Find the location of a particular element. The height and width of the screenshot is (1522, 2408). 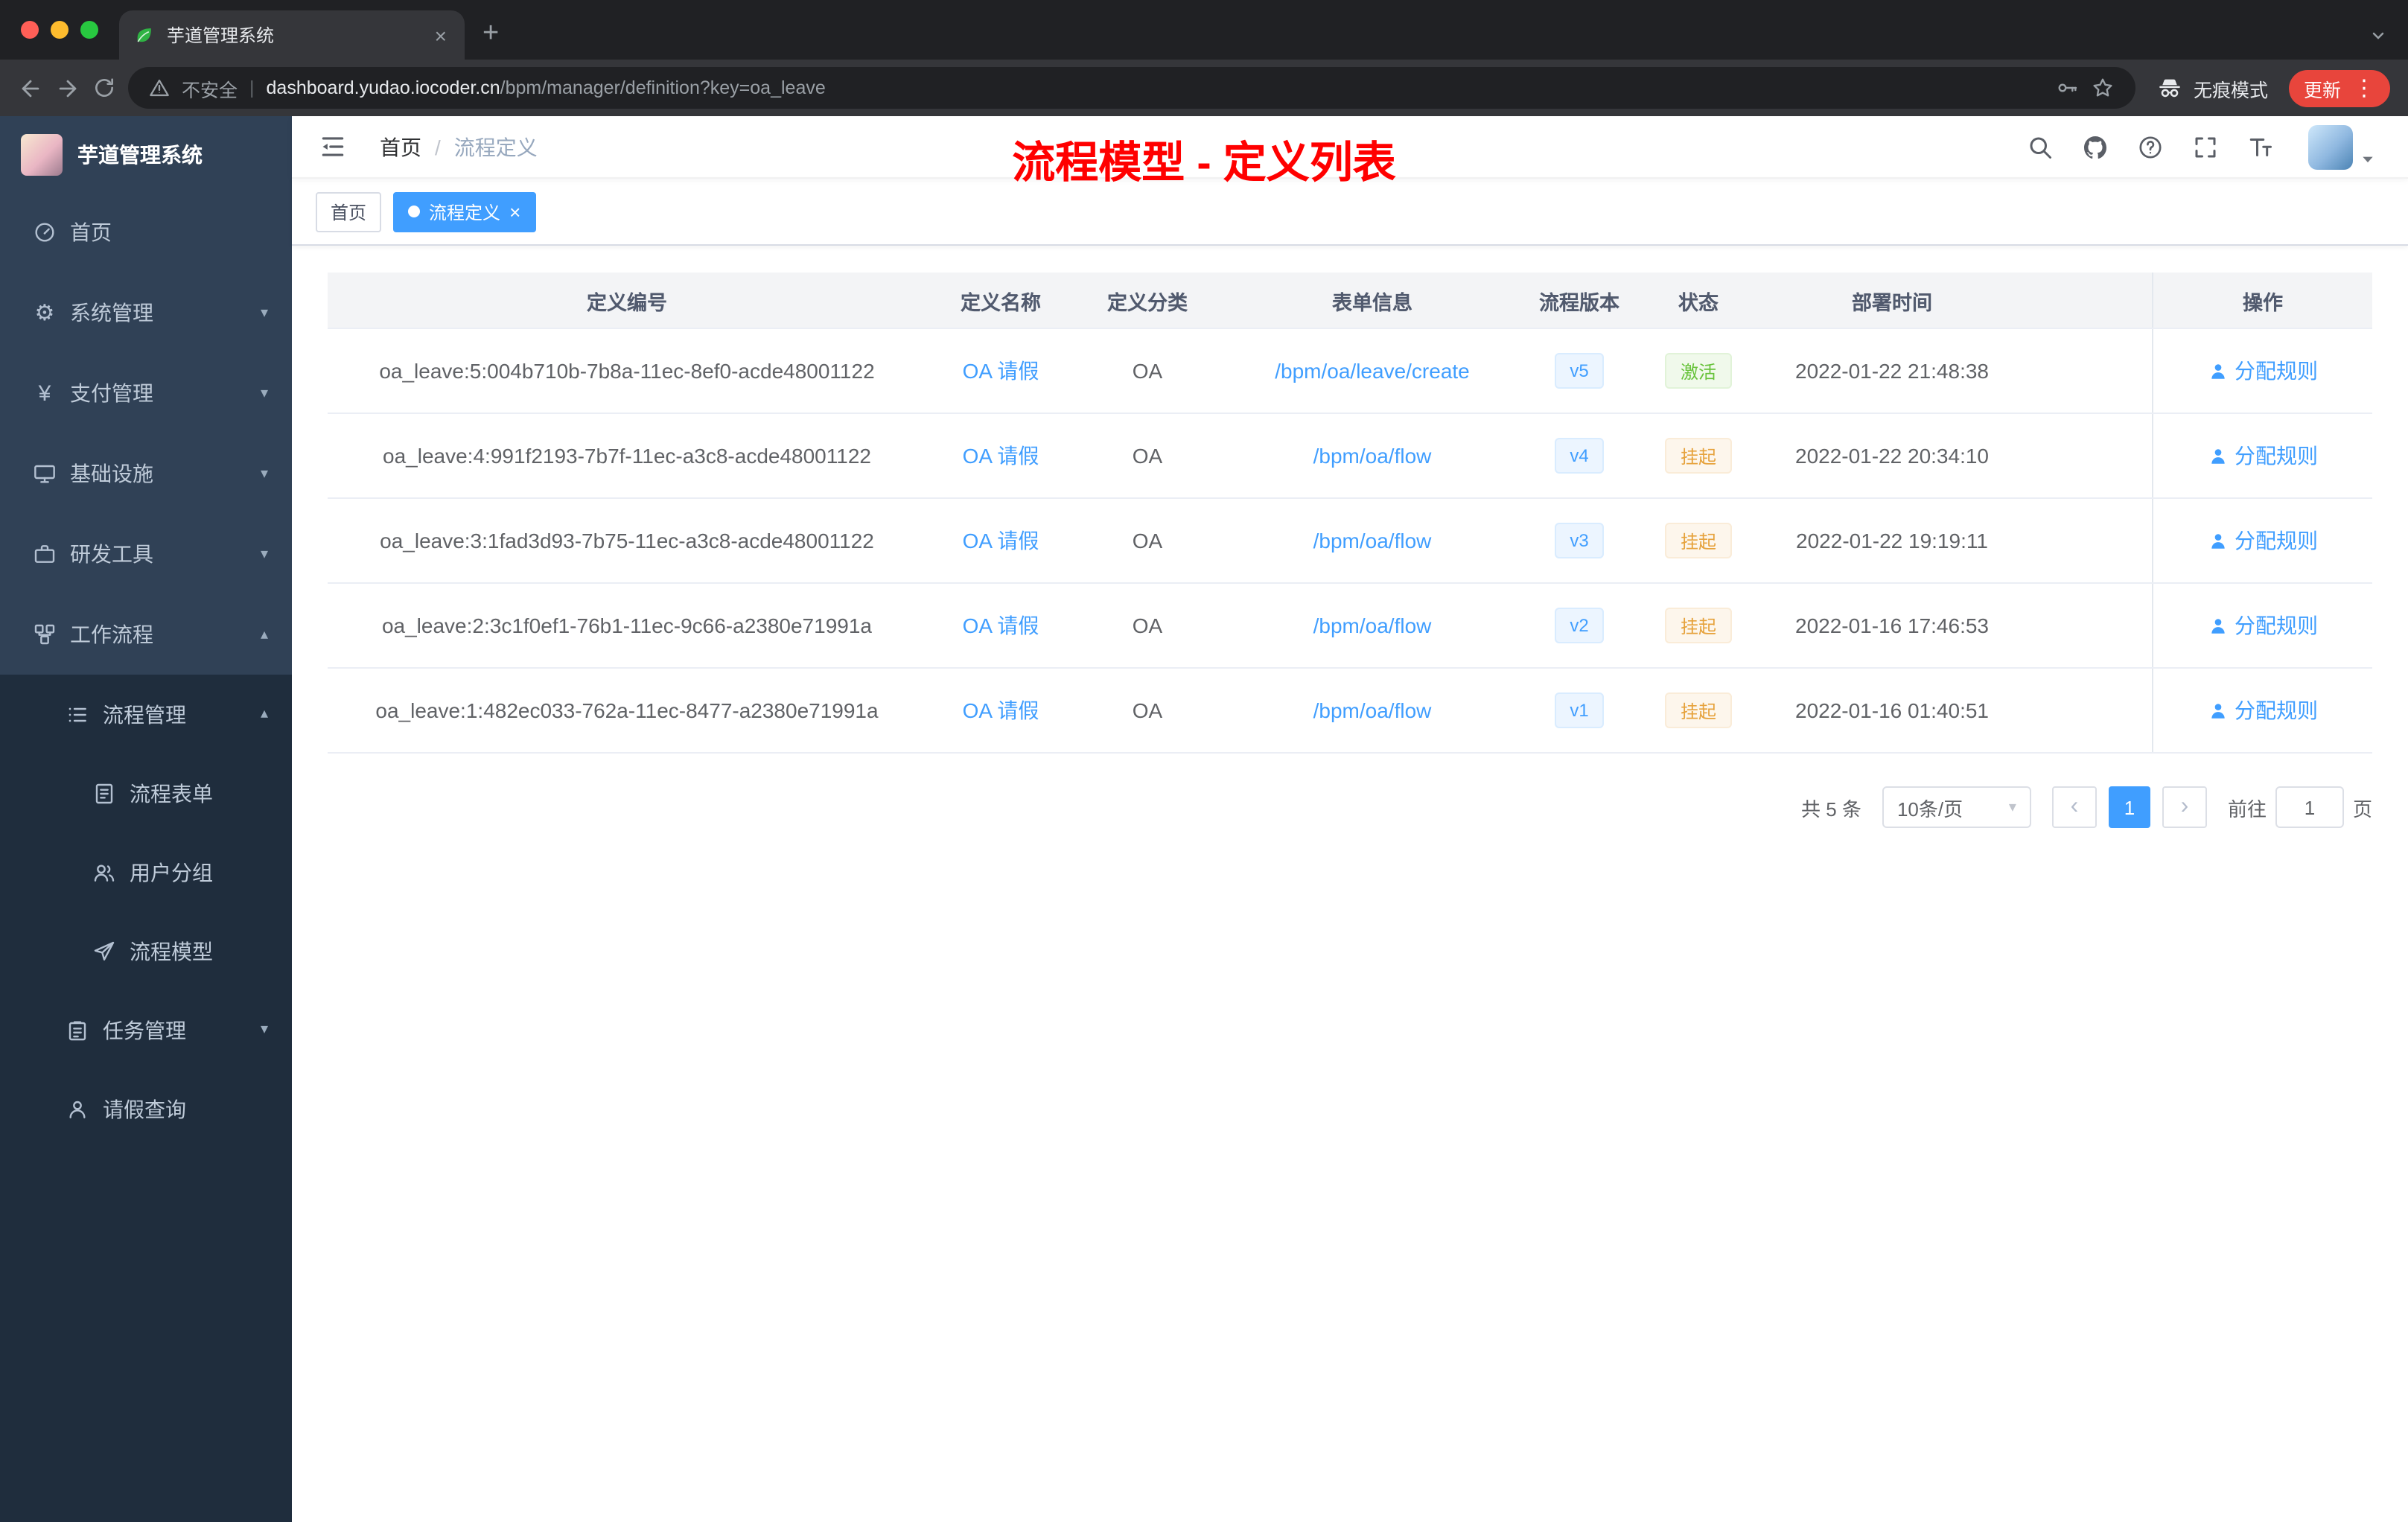

sidebar-item-workflow: 工作流程 ▴ is located at coordinates (146, 634).